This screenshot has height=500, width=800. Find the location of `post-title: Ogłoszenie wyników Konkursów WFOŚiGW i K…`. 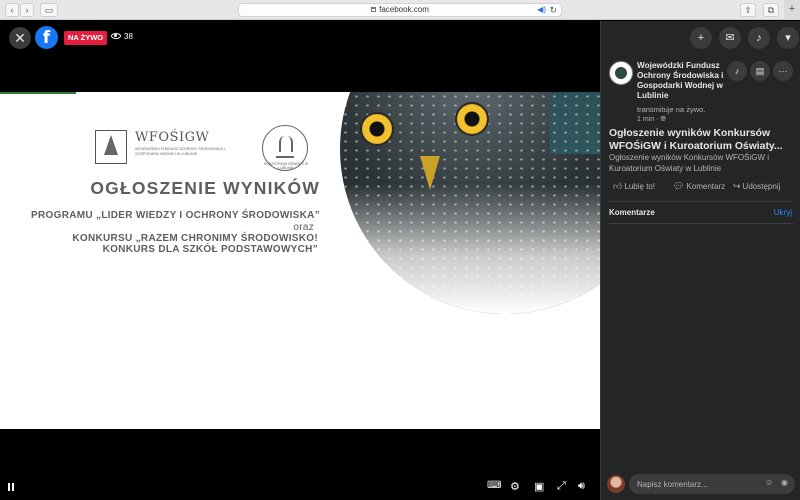

post-title: Ogłoszenie wyników Konkursów WFOŚiGW i K… is located at coordinates (696, 140).